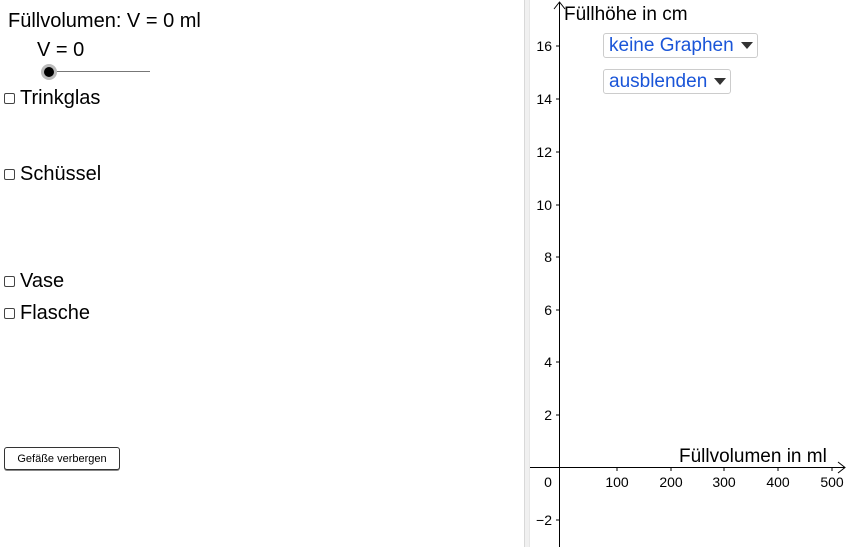 This screenshot has width=847, height=547. I want to click on checkbox-label: Schüssel, so click(61, 174).